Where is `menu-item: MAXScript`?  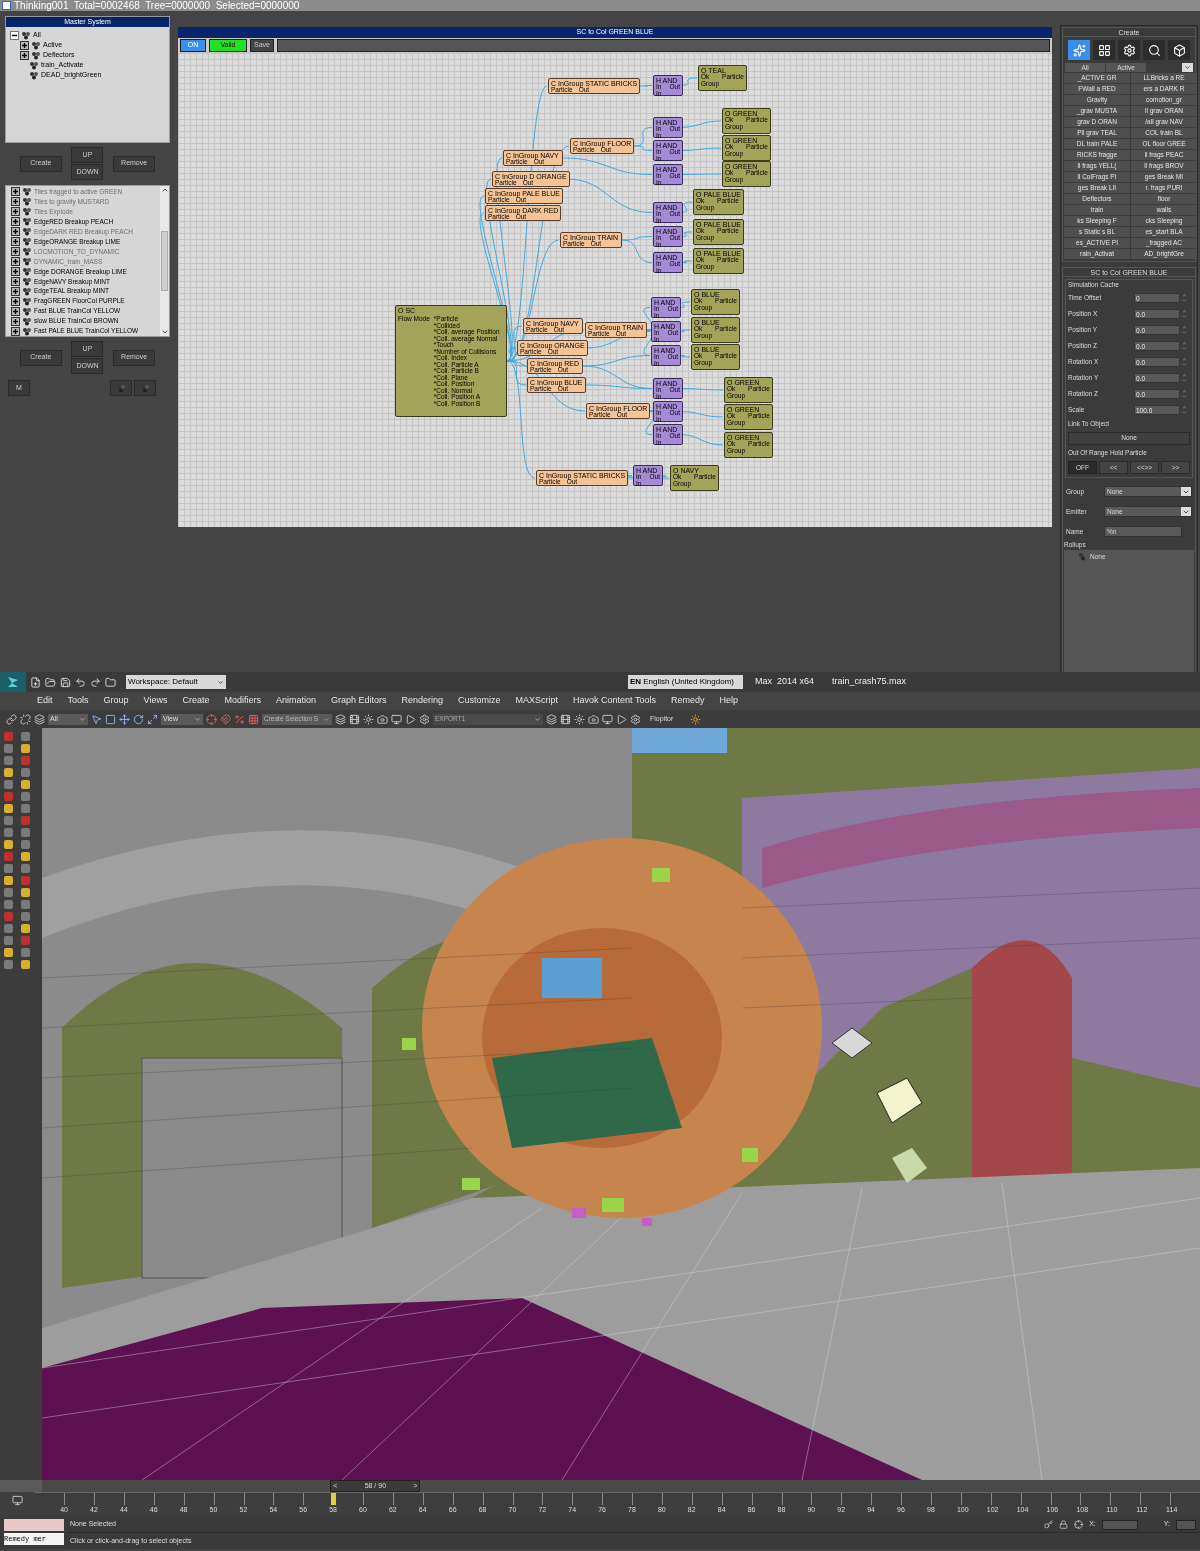
menu-item: MAXScript is located at coordinates (537, 701).